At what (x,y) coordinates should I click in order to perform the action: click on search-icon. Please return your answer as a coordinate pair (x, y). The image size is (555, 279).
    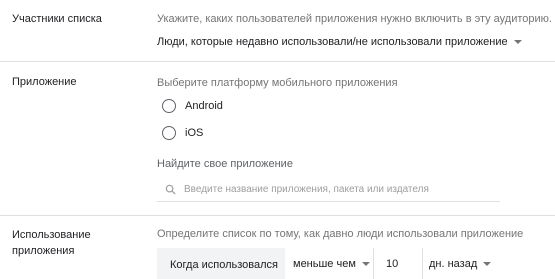
    Looking at the image, I should click on (170, 189).